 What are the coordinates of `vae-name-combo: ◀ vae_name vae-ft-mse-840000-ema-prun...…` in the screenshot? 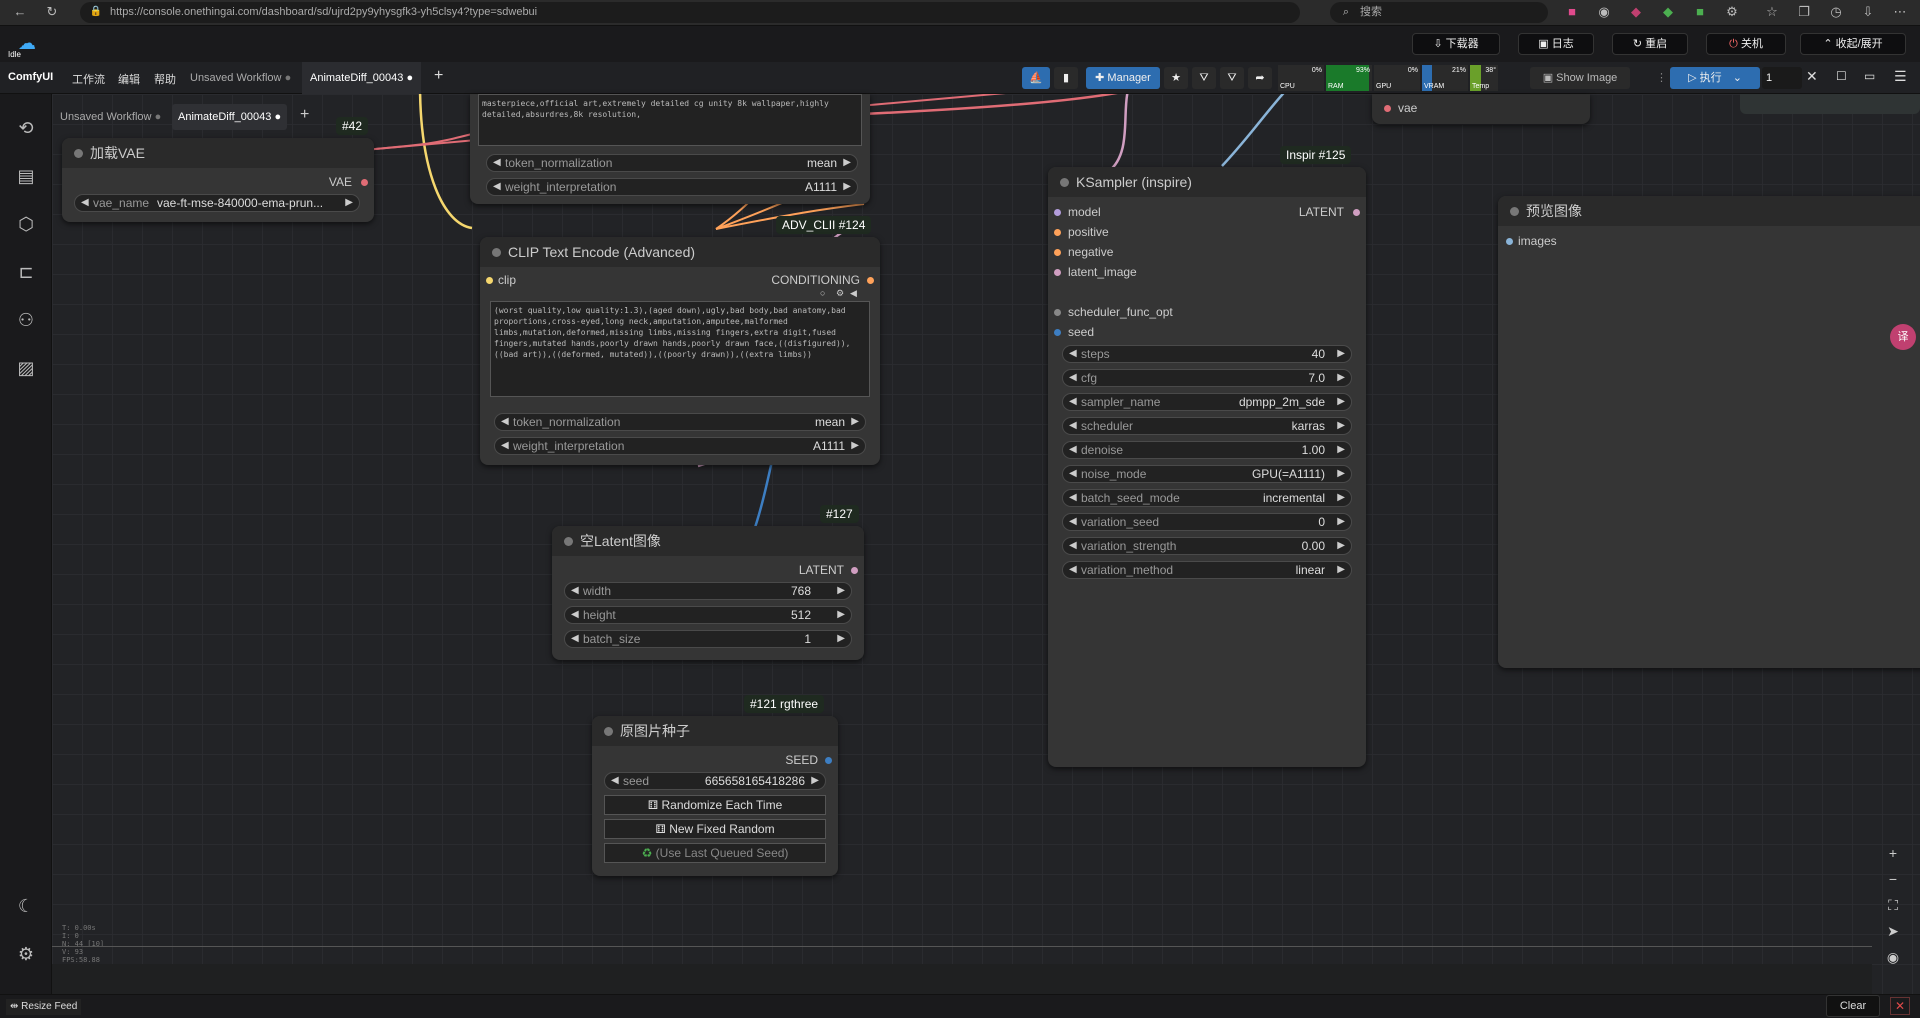 It's located at (217, 203).